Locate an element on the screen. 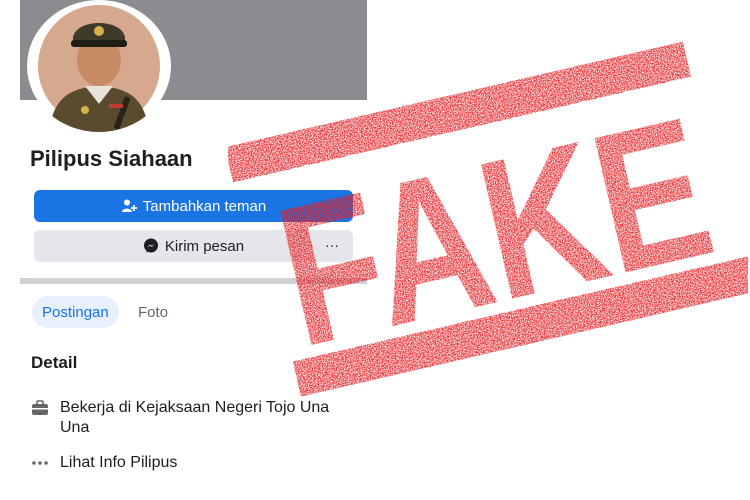 Image resolution: width=750 pixels, height=500 pixels. add-friend-icon is located at coordinates (129, 206).